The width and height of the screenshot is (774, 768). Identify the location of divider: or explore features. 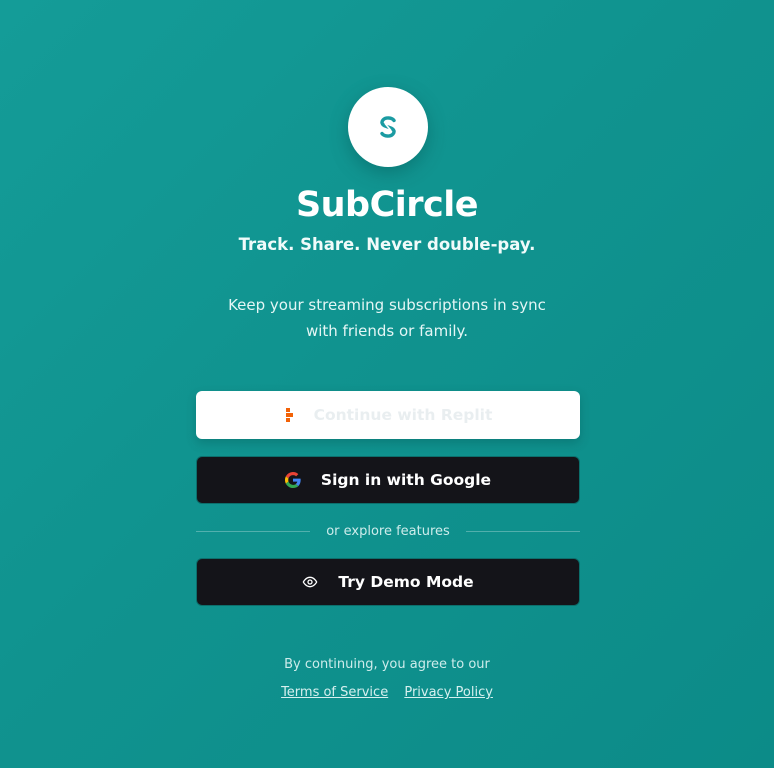
(388, 531).